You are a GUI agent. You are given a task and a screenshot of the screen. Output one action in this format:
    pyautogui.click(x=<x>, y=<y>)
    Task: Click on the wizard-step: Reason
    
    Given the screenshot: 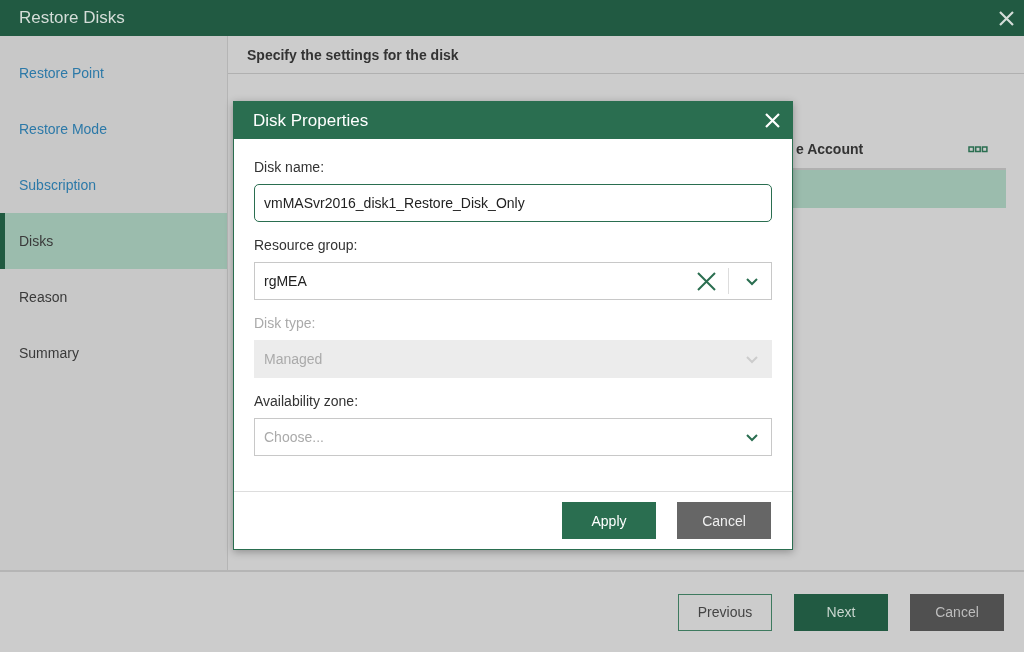 What is the action you would take?
    pyautogui.click(x=113, y=297)
    